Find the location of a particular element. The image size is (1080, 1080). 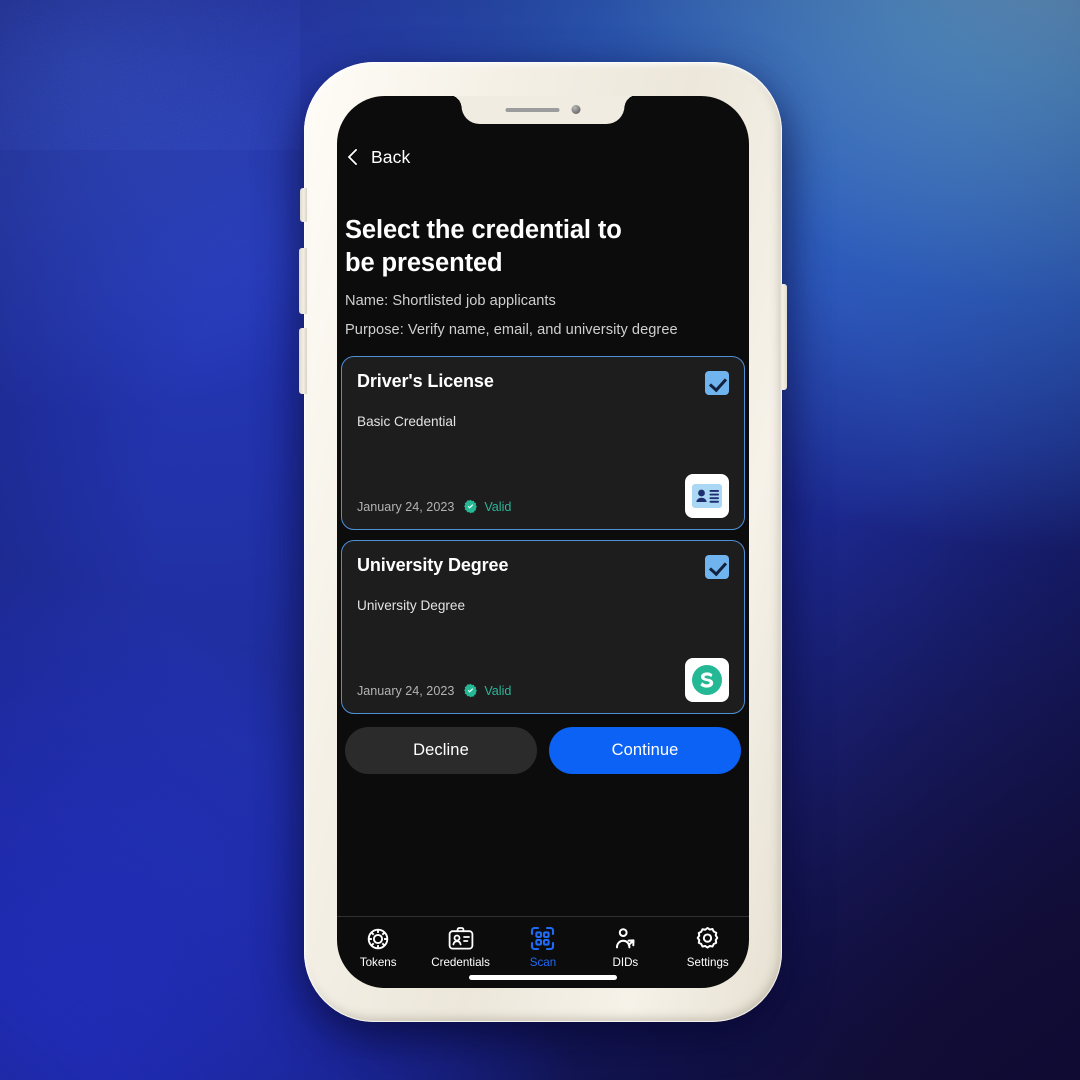

credential-card-header: University Degree is located at coordinates (543, 567).